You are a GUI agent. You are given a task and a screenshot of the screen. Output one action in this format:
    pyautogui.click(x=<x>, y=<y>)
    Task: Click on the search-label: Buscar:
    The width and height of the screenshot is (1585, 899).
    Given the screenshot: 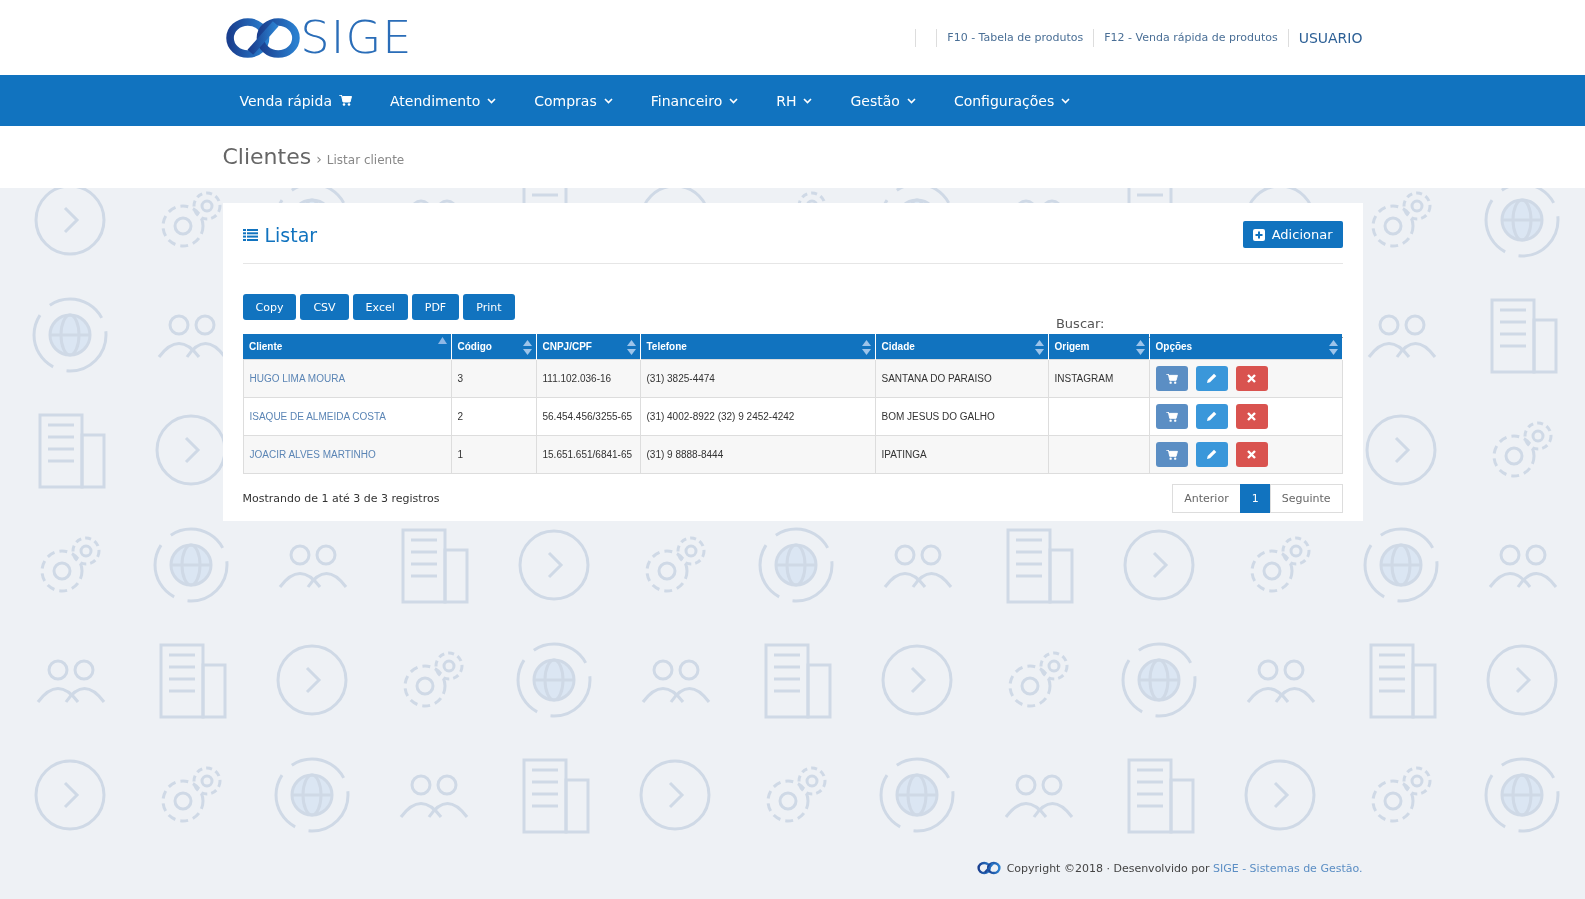 What is the action you would take?
    pyautogui.click(x=1080, y=323)
    